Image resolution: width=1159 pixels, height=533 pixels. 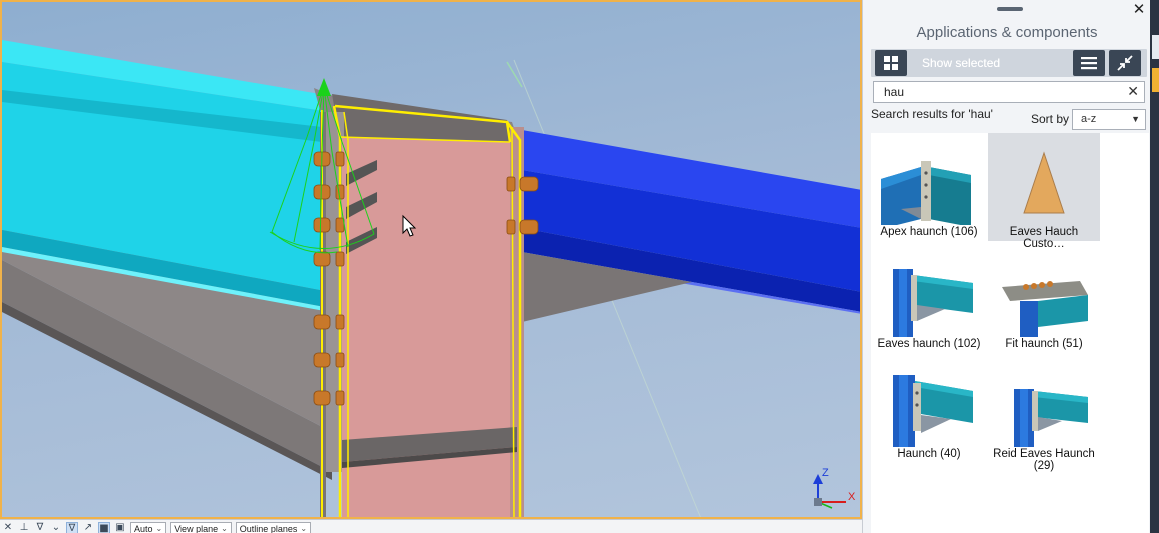 I want to click on expand-icon: ⌄, so click(x=56, y=527).